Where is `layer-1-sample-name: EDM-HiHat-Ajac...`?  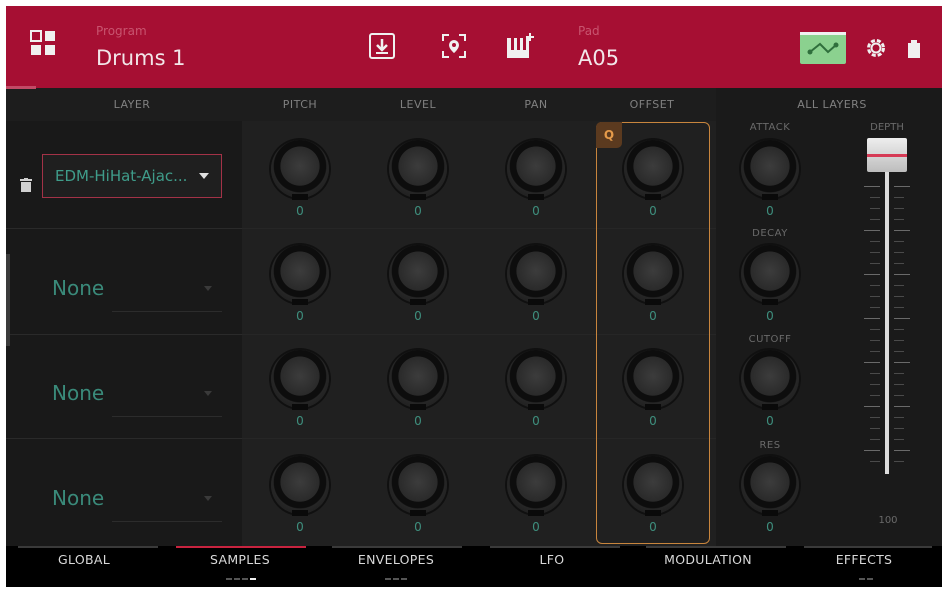 layer-1-sample-name: EDM-HiHat-Ajac... is located at coordinates (121, 176).